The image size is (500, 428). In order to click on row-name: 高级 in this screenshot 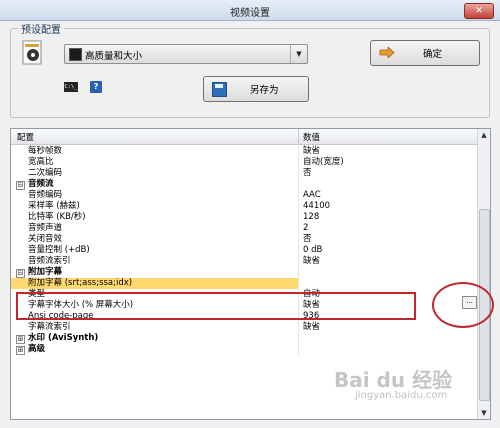, I will do `click(37, 349)`.